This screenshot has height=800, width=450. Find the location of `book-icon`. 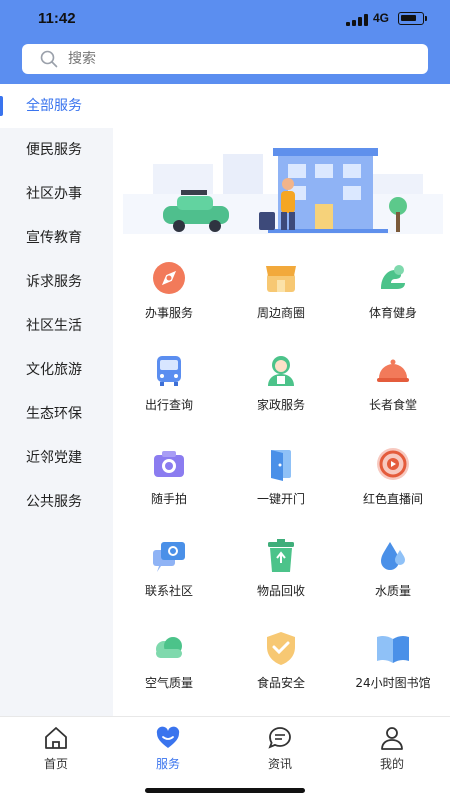

book-icon is located at coordinates (393, 649).